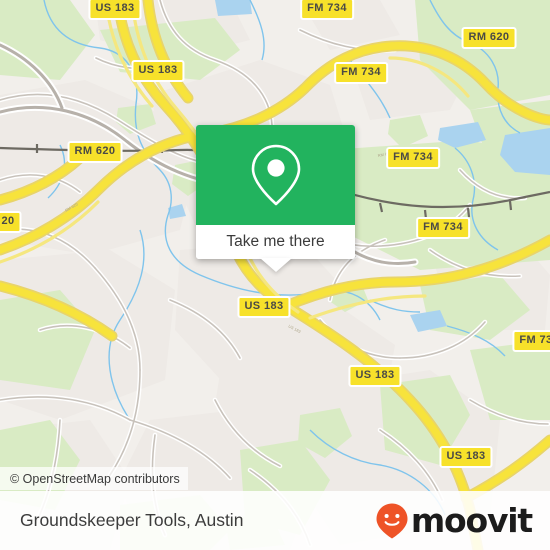  I want to click on popup-header, so click(275, 175).